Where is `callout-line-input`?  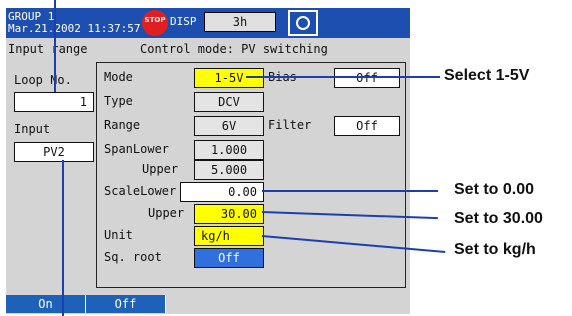 callout-line-input is located at coordinates (63, 238).